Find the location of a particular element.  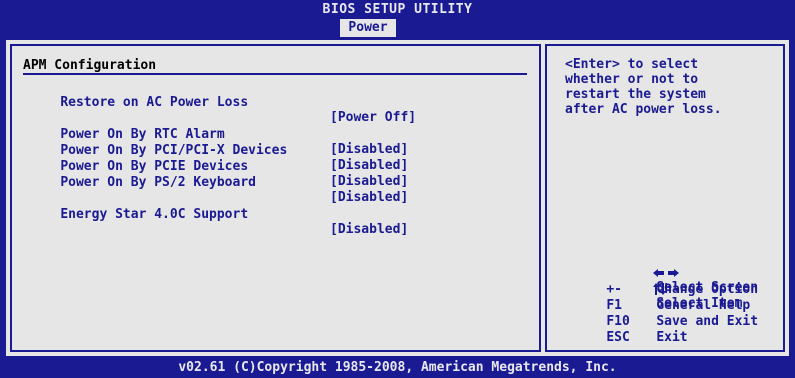

legend-key: ESC is located at coordinates (618, 337).